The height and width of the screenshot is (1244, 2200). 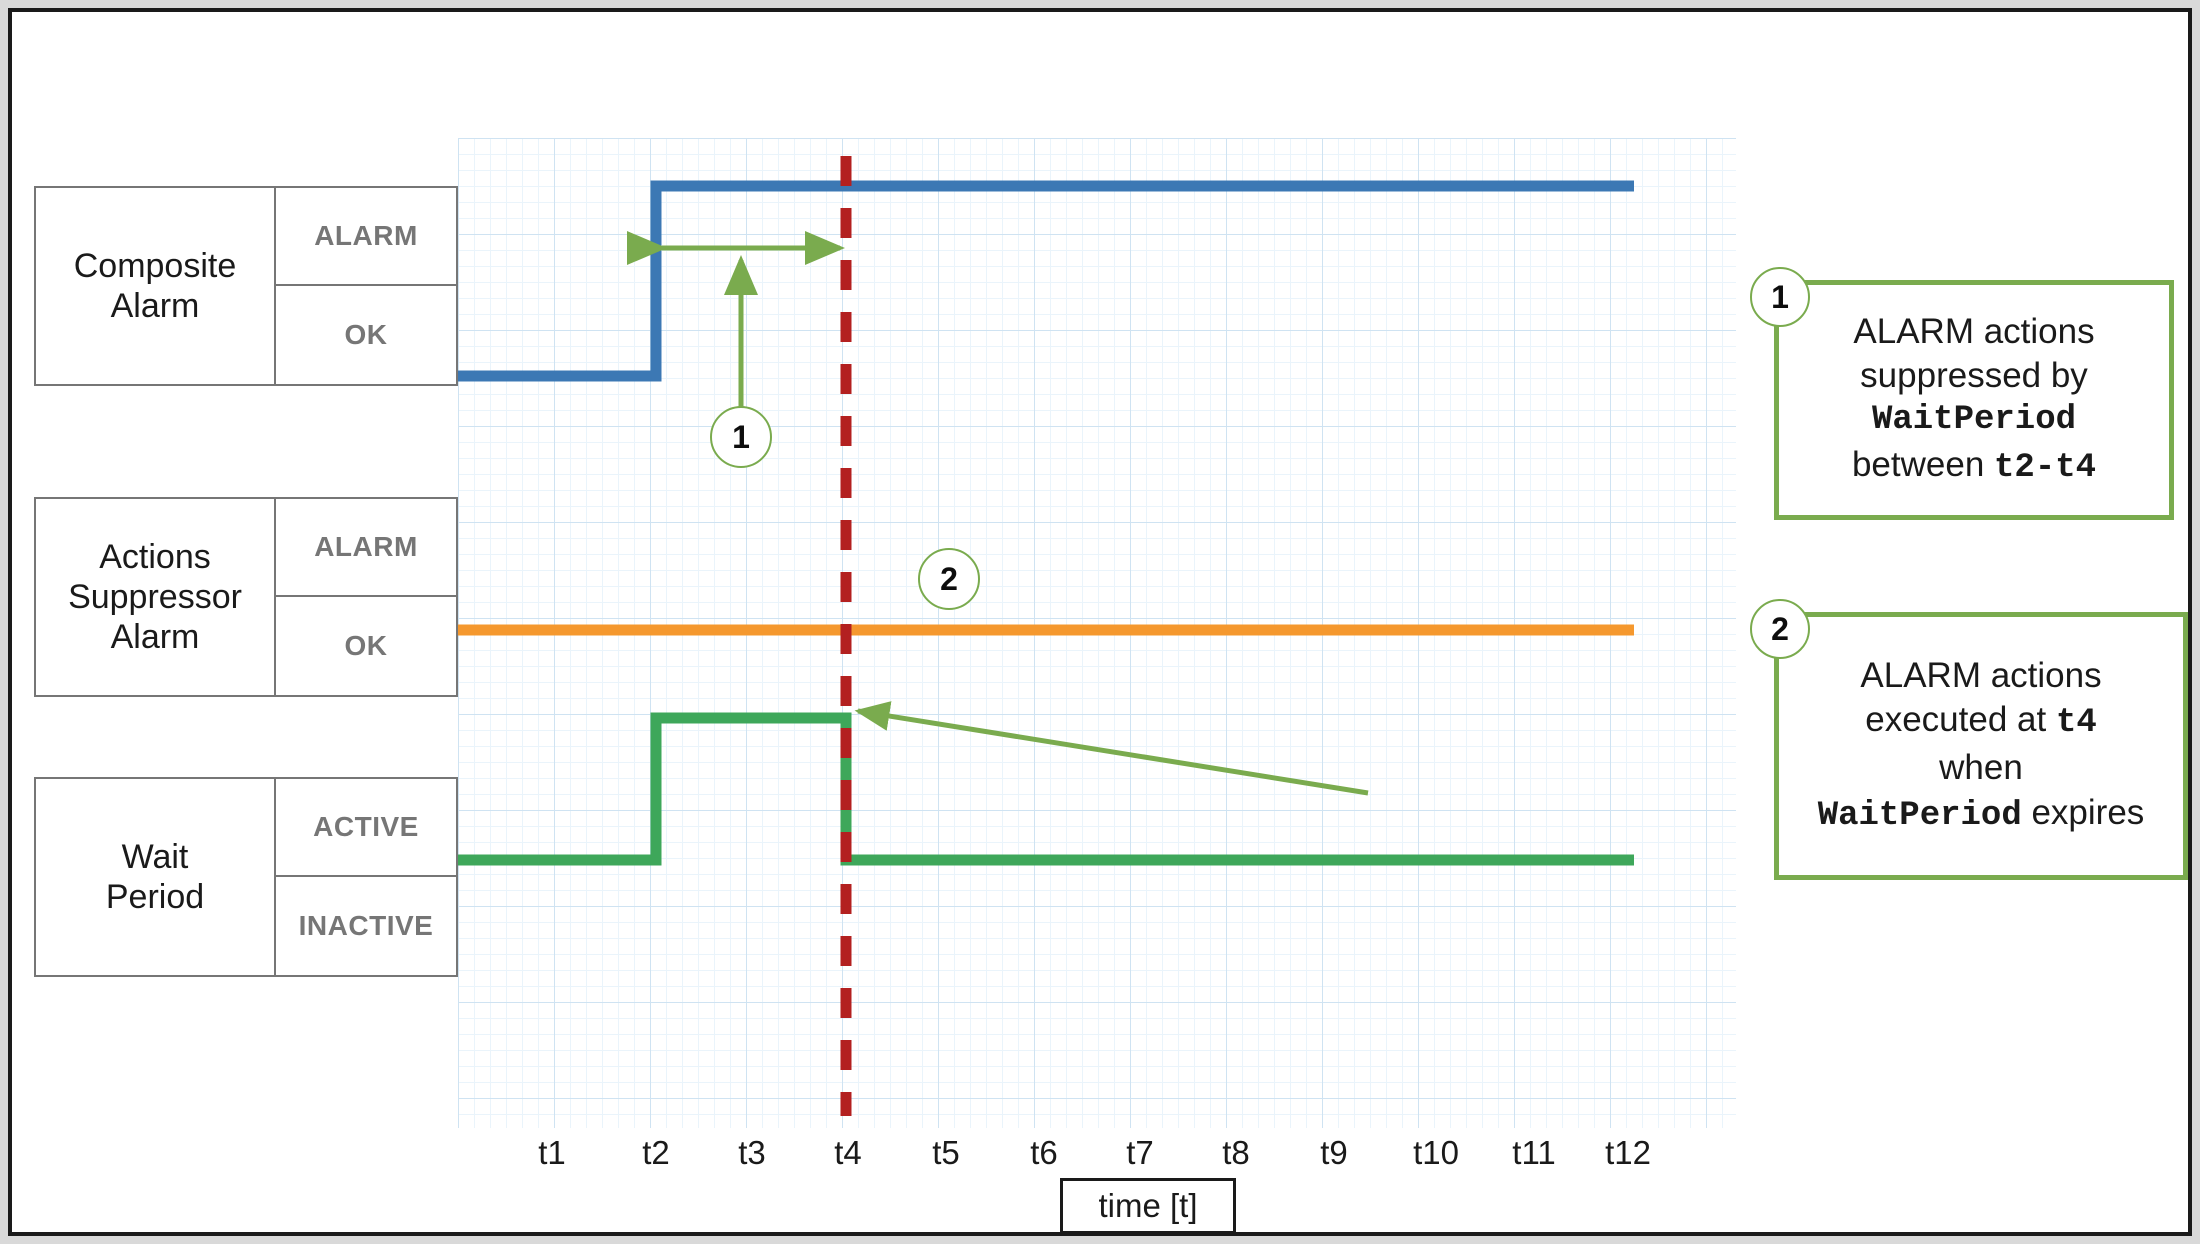 I want to click on suppressor-alarm-name-line-1: Actions, so click(x=155, y=556).